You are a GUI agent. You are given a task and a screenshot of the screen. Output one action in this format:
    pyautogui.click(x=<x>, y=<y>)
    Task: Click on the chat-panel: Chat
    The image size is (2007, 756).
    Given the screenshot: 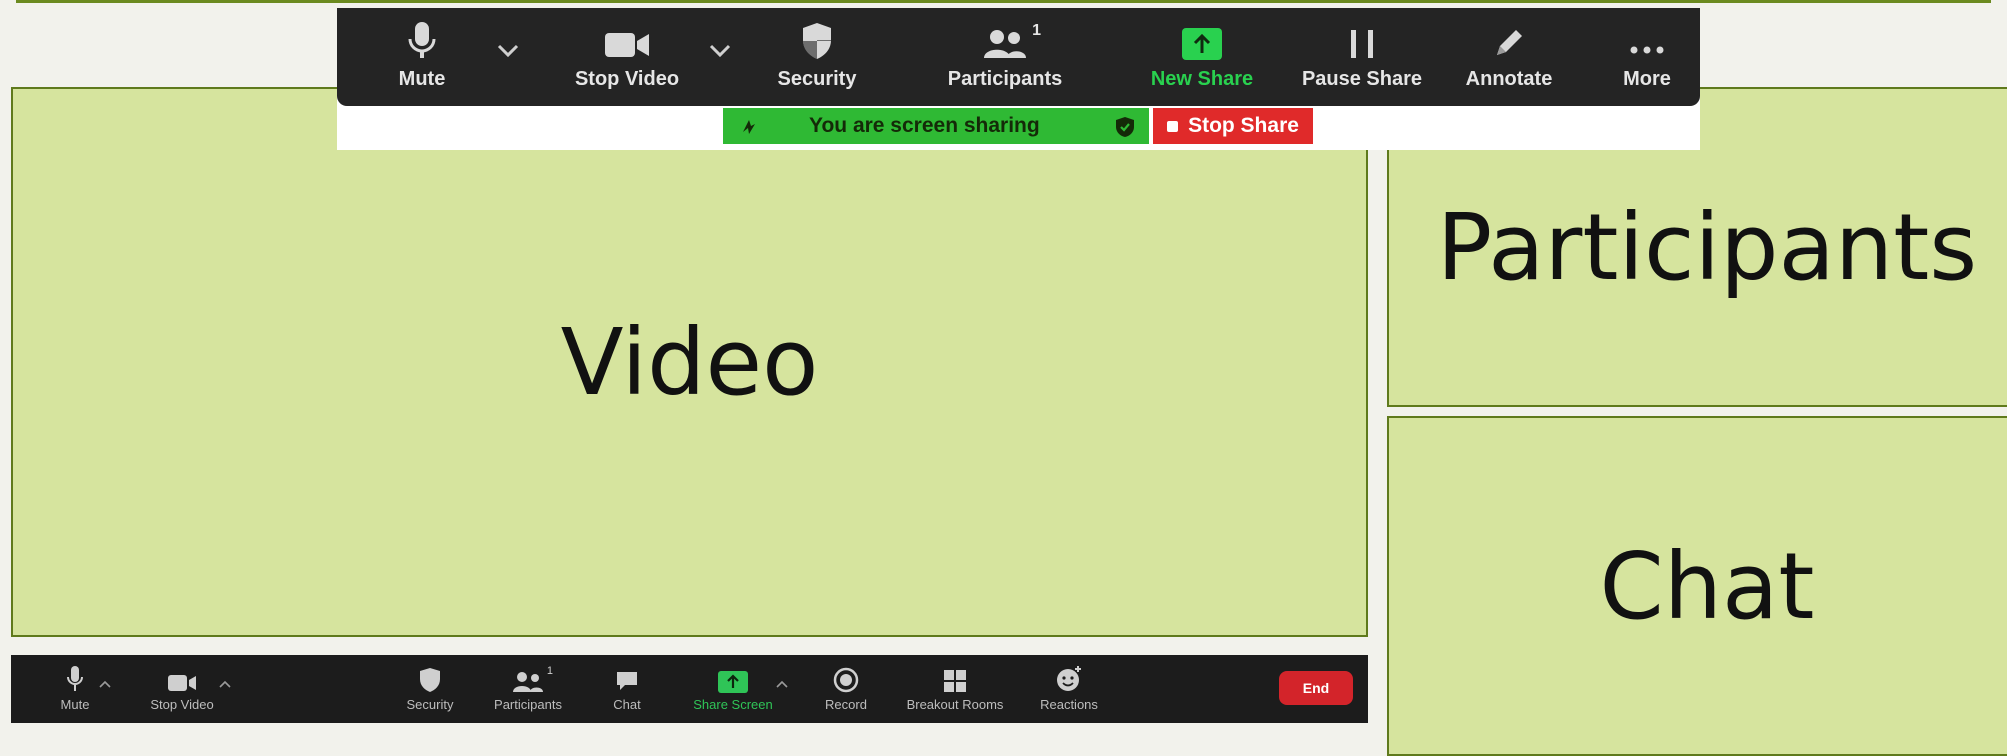 What is the action you would take?
    pyautogui.click(x=1697, y=586)
    